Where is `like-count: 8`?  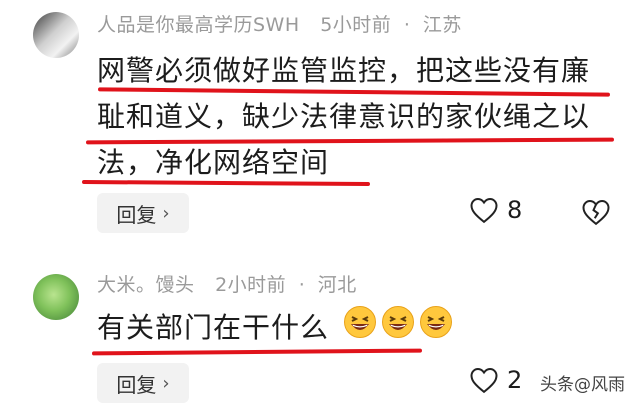
like-count: 8 is located at coordinates (515, 210).